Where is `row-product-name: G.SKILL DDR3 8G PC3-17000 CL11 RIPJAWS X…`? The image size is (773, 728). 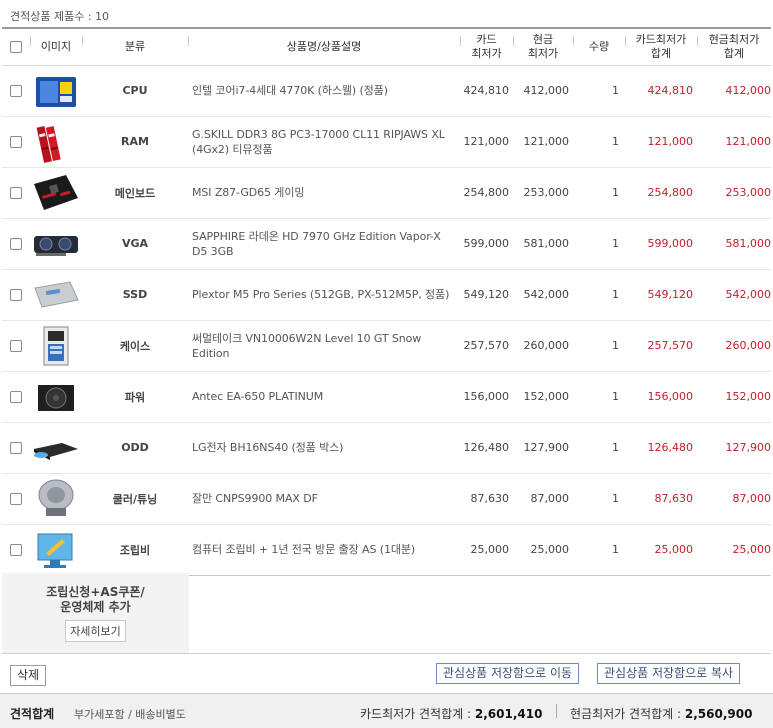 row-product-name: G.SKILL DDR3 8G PC3-17000 CL11 RIPJAWS X… is located at coordinates (324, 142).